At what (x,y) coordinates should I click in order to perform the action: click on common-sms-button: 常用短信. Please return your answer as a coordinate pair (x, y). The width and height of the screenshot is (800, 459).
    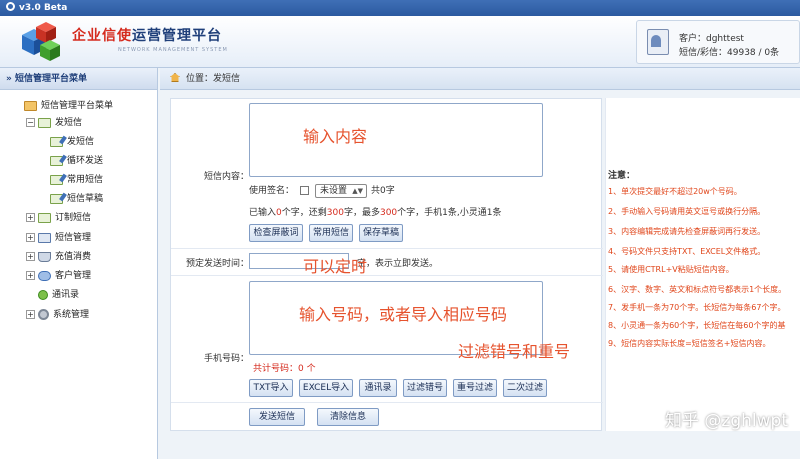
    Looking at the image, I should click on (331, 233).